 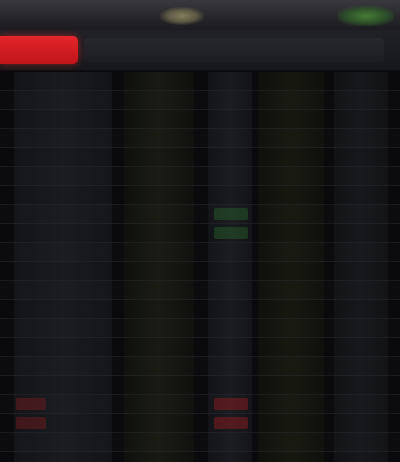 I want to click on tab-strip, so click(x=200, y=50).